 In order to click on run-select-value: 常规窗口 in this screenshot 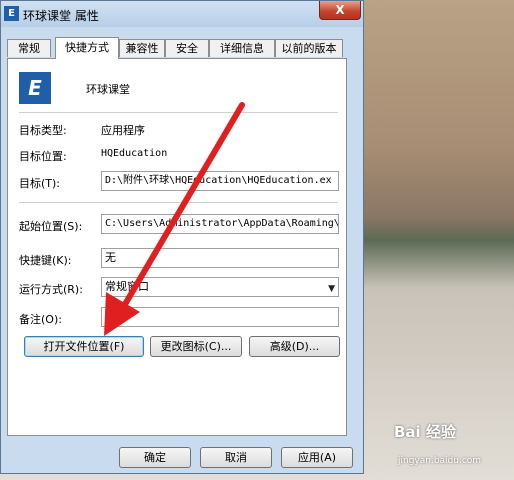, I will do `click(127, 286)`.